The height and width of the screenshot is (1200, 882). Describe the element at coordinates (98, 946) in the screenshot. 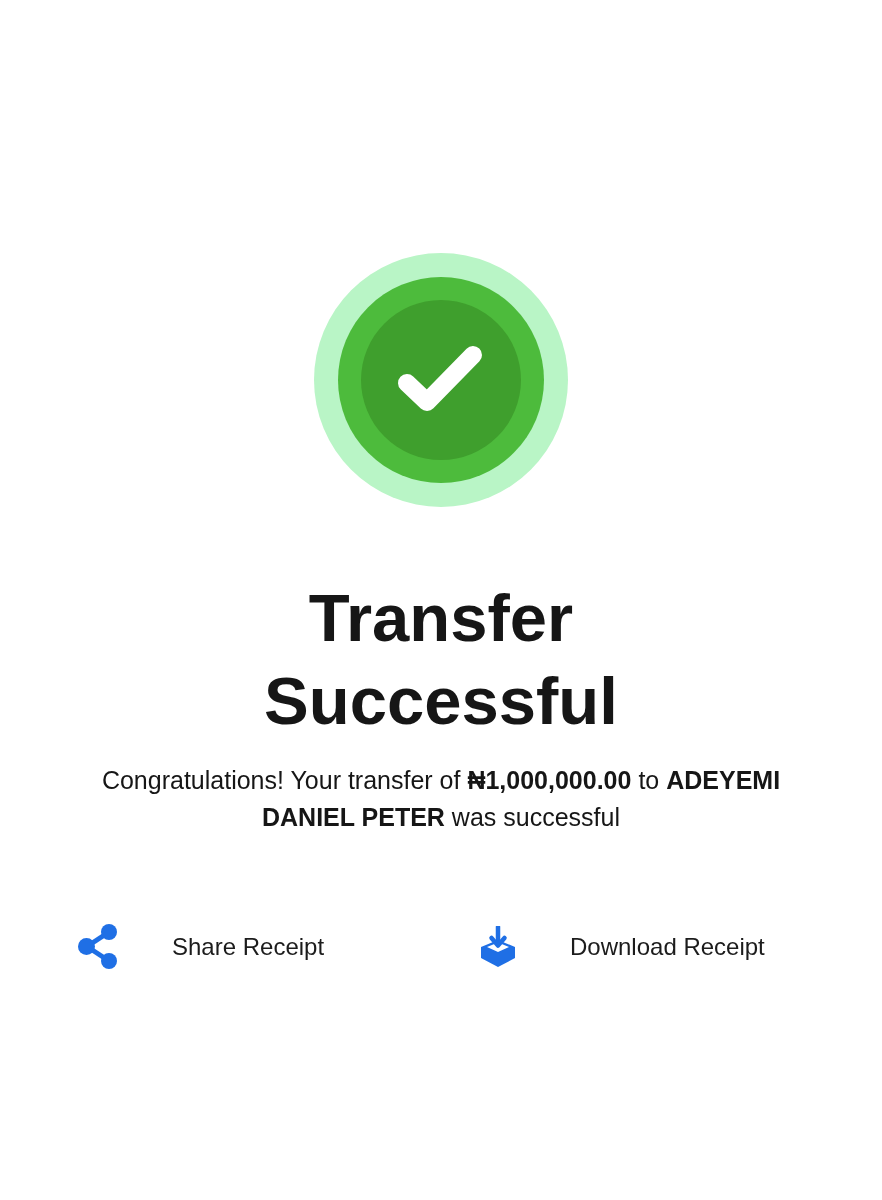

I see `share-icon` at that location.